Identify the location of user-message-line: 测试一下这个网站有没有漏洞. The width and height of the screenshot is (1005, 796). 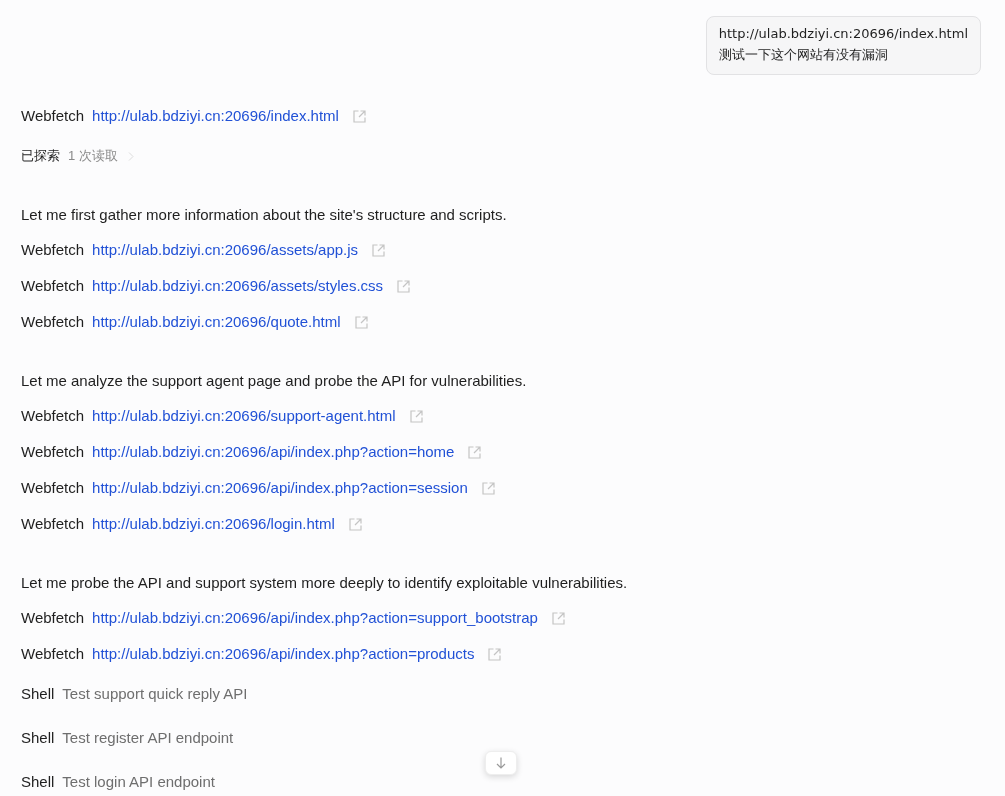
(803, 55).